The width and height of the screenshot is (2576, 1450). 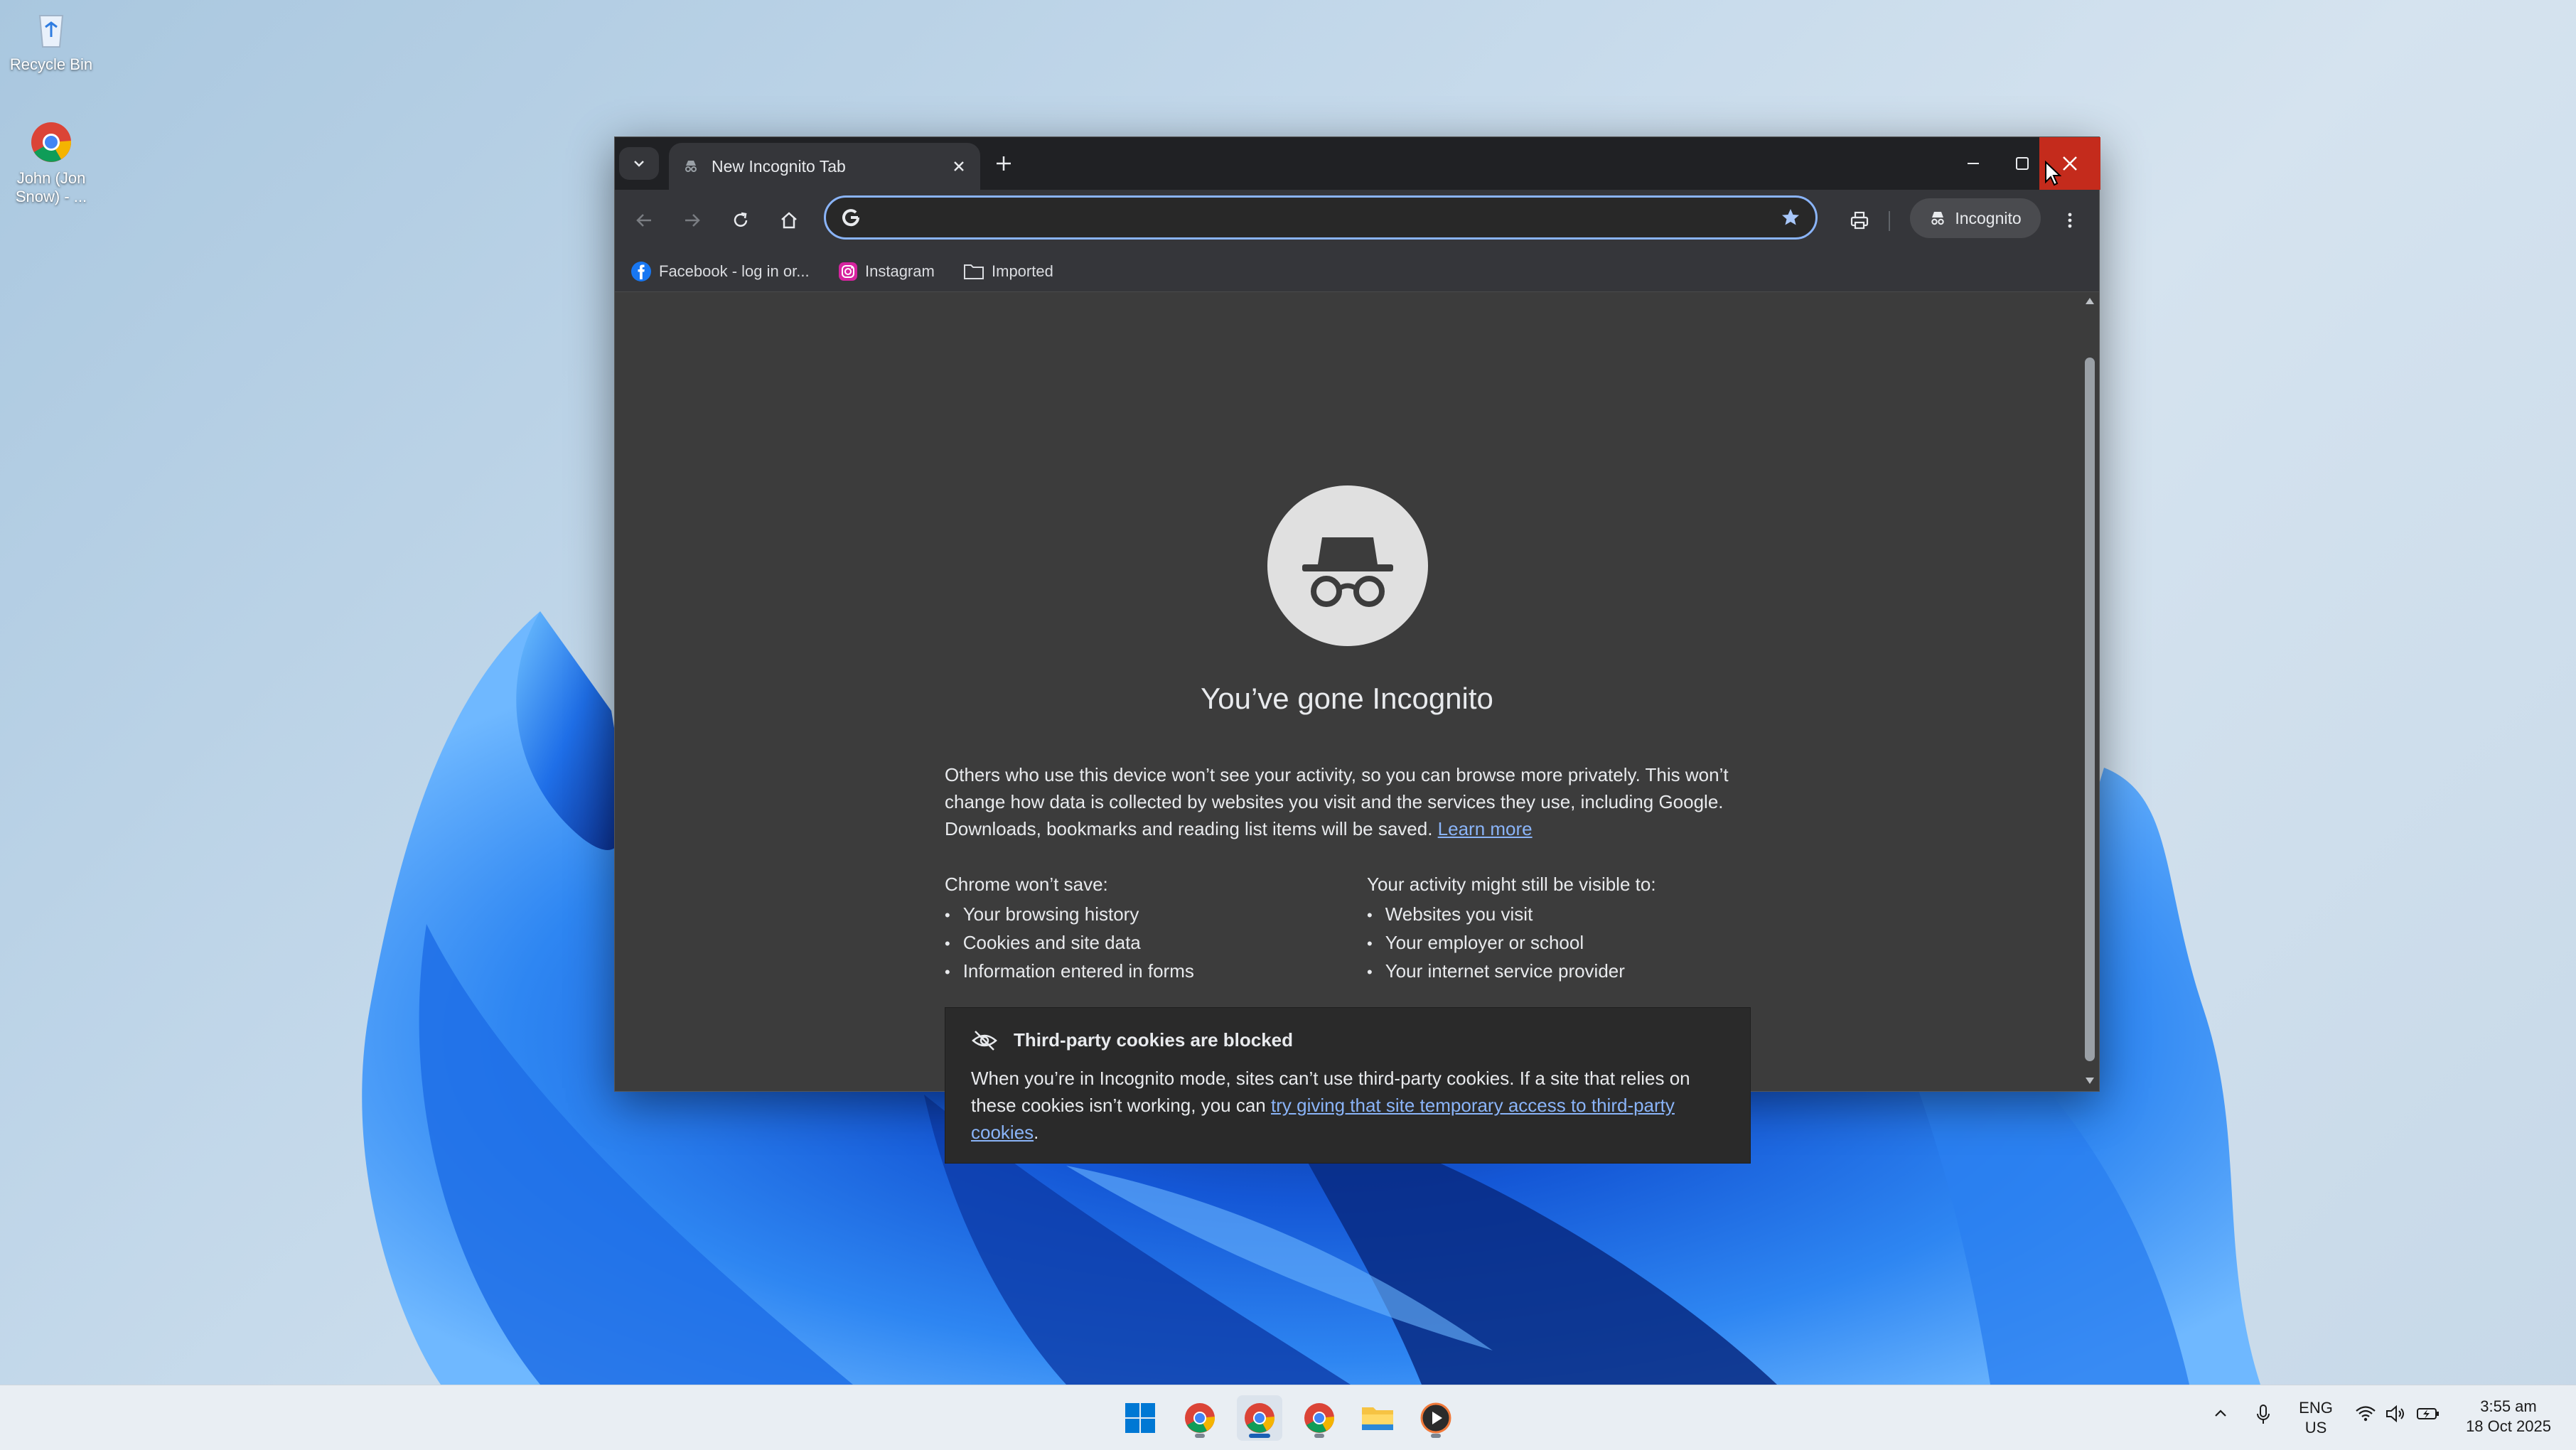 What do you see at coordinates (1485, 828) in the screenshot?
I see `learn-more-link: Learn more` at bounding box center [1485, 828].